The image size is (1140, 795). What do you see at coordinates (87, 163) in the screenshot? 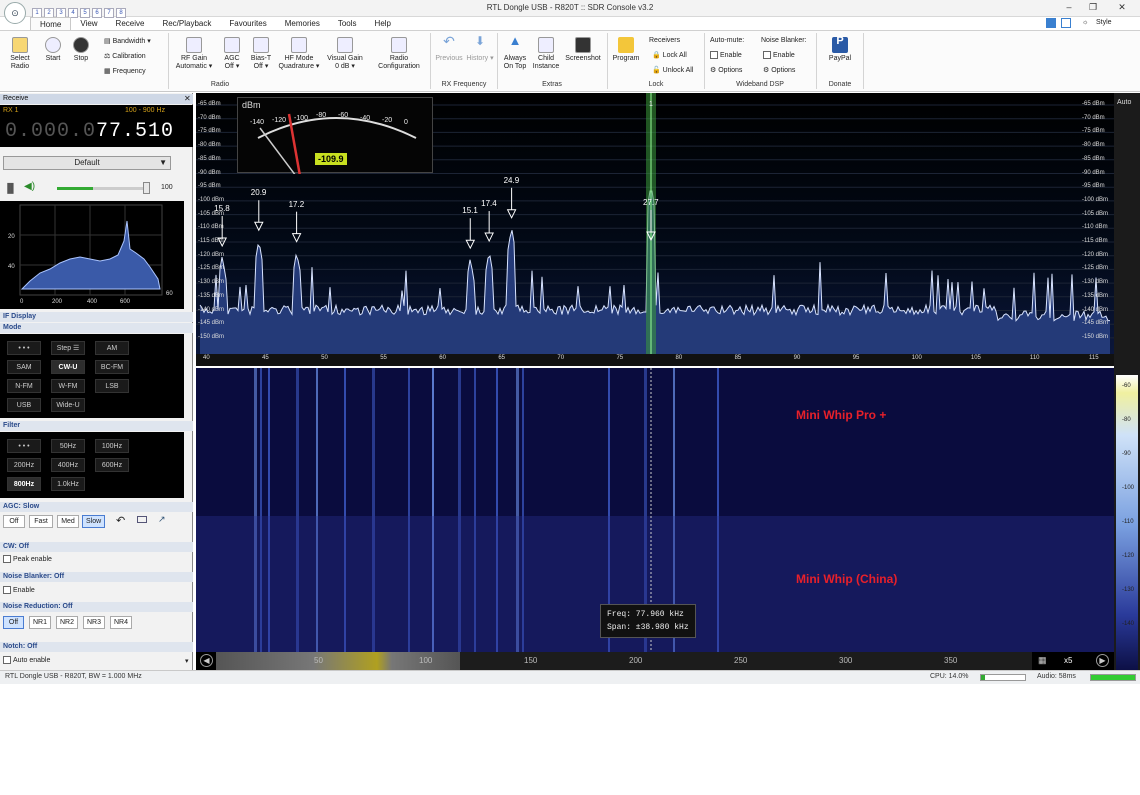
I see `preset-dropdown: Default ▼` at bounding box center [87, 163].